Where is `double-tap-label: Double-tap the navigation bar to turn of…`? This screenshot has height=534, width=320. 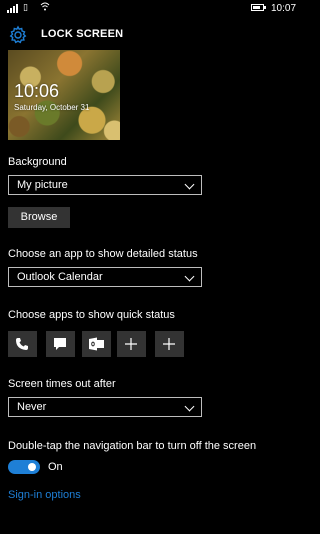
double-tap-label: Double-tap the navigation bar to turn of… is located at coordinates (132, 446).